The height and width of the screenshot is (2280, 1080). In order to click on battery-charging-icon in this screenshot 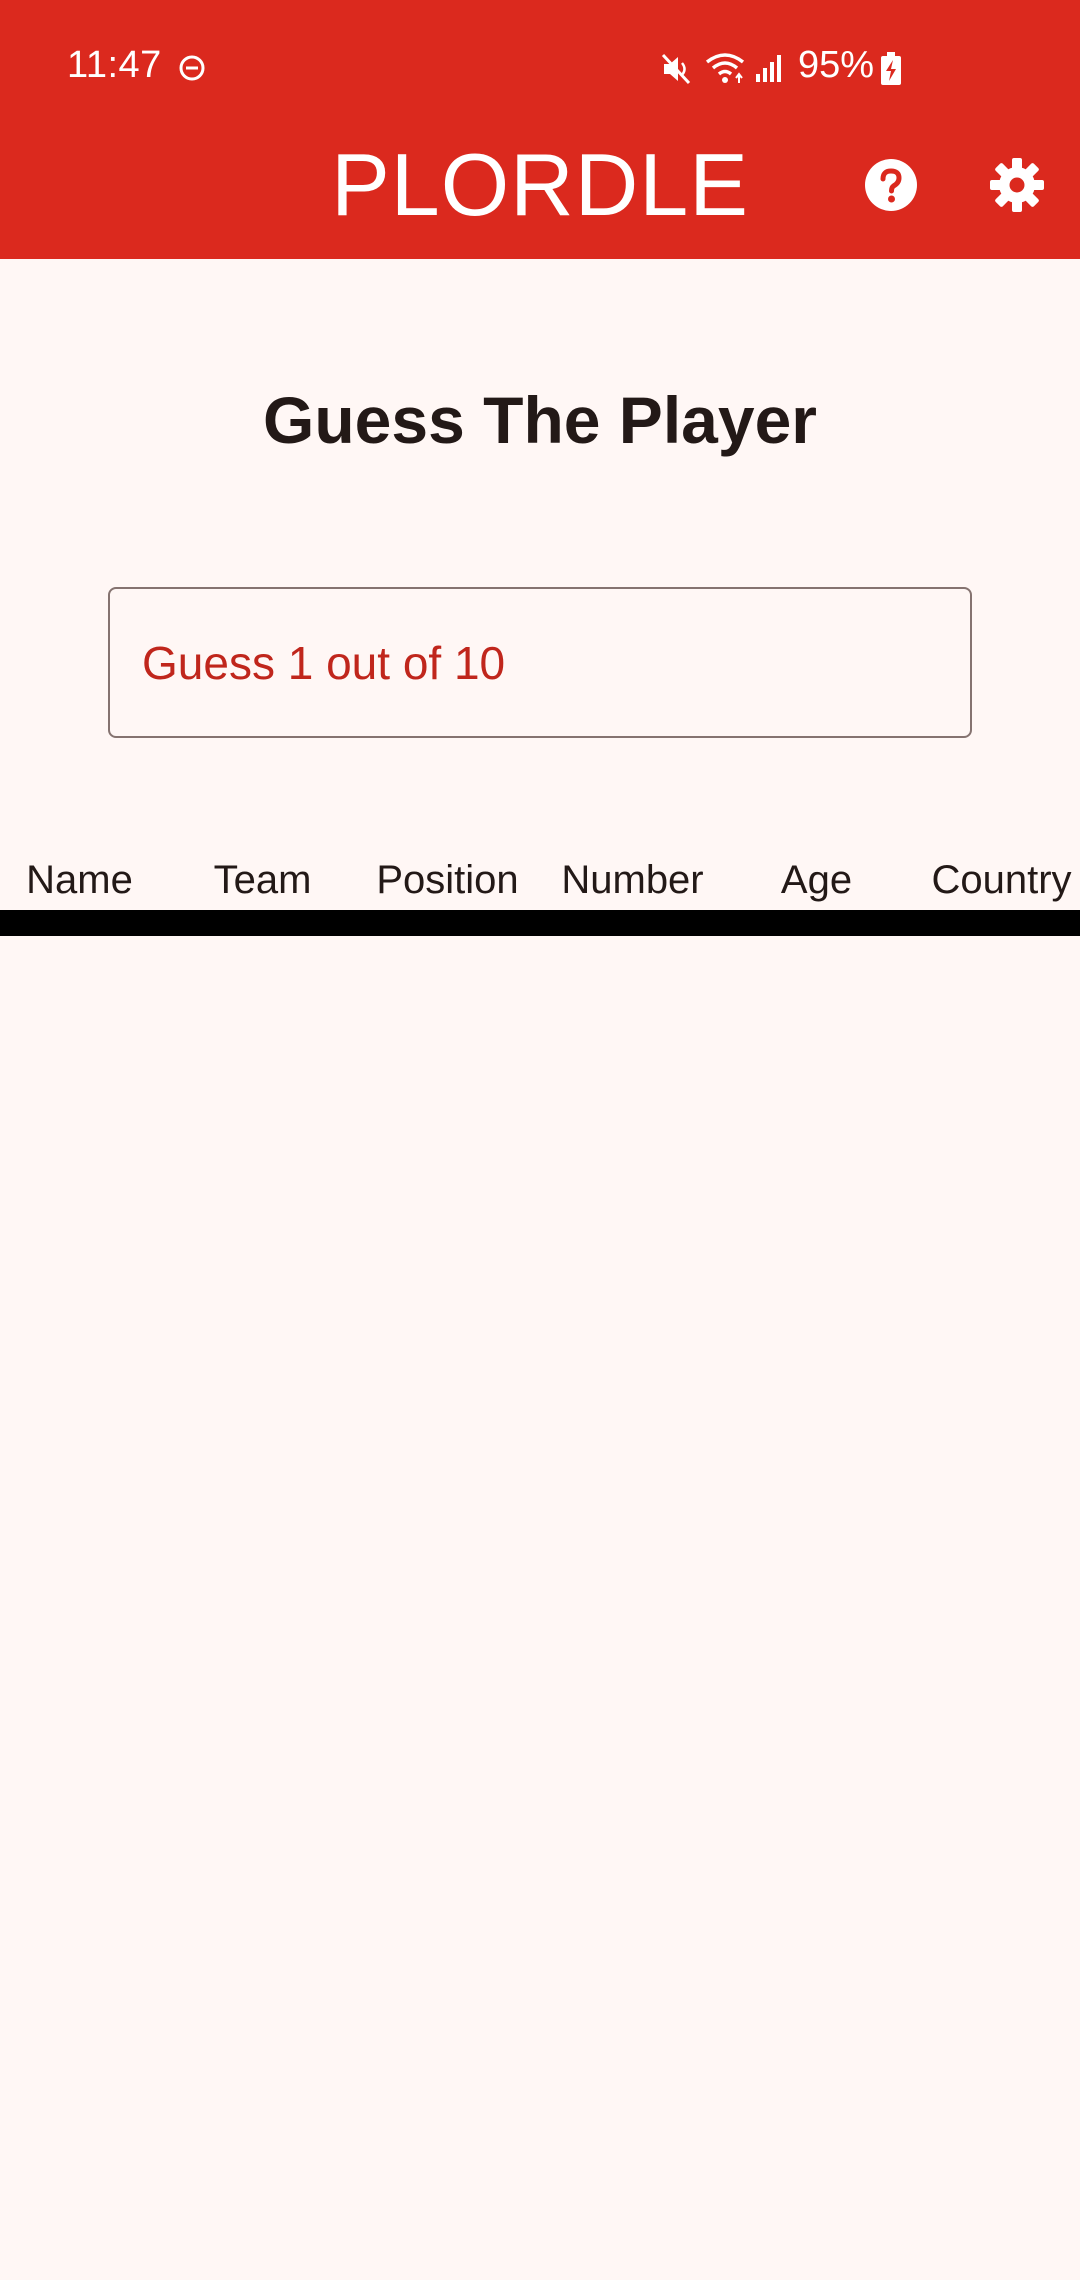, I will do `click(891, 68)`.